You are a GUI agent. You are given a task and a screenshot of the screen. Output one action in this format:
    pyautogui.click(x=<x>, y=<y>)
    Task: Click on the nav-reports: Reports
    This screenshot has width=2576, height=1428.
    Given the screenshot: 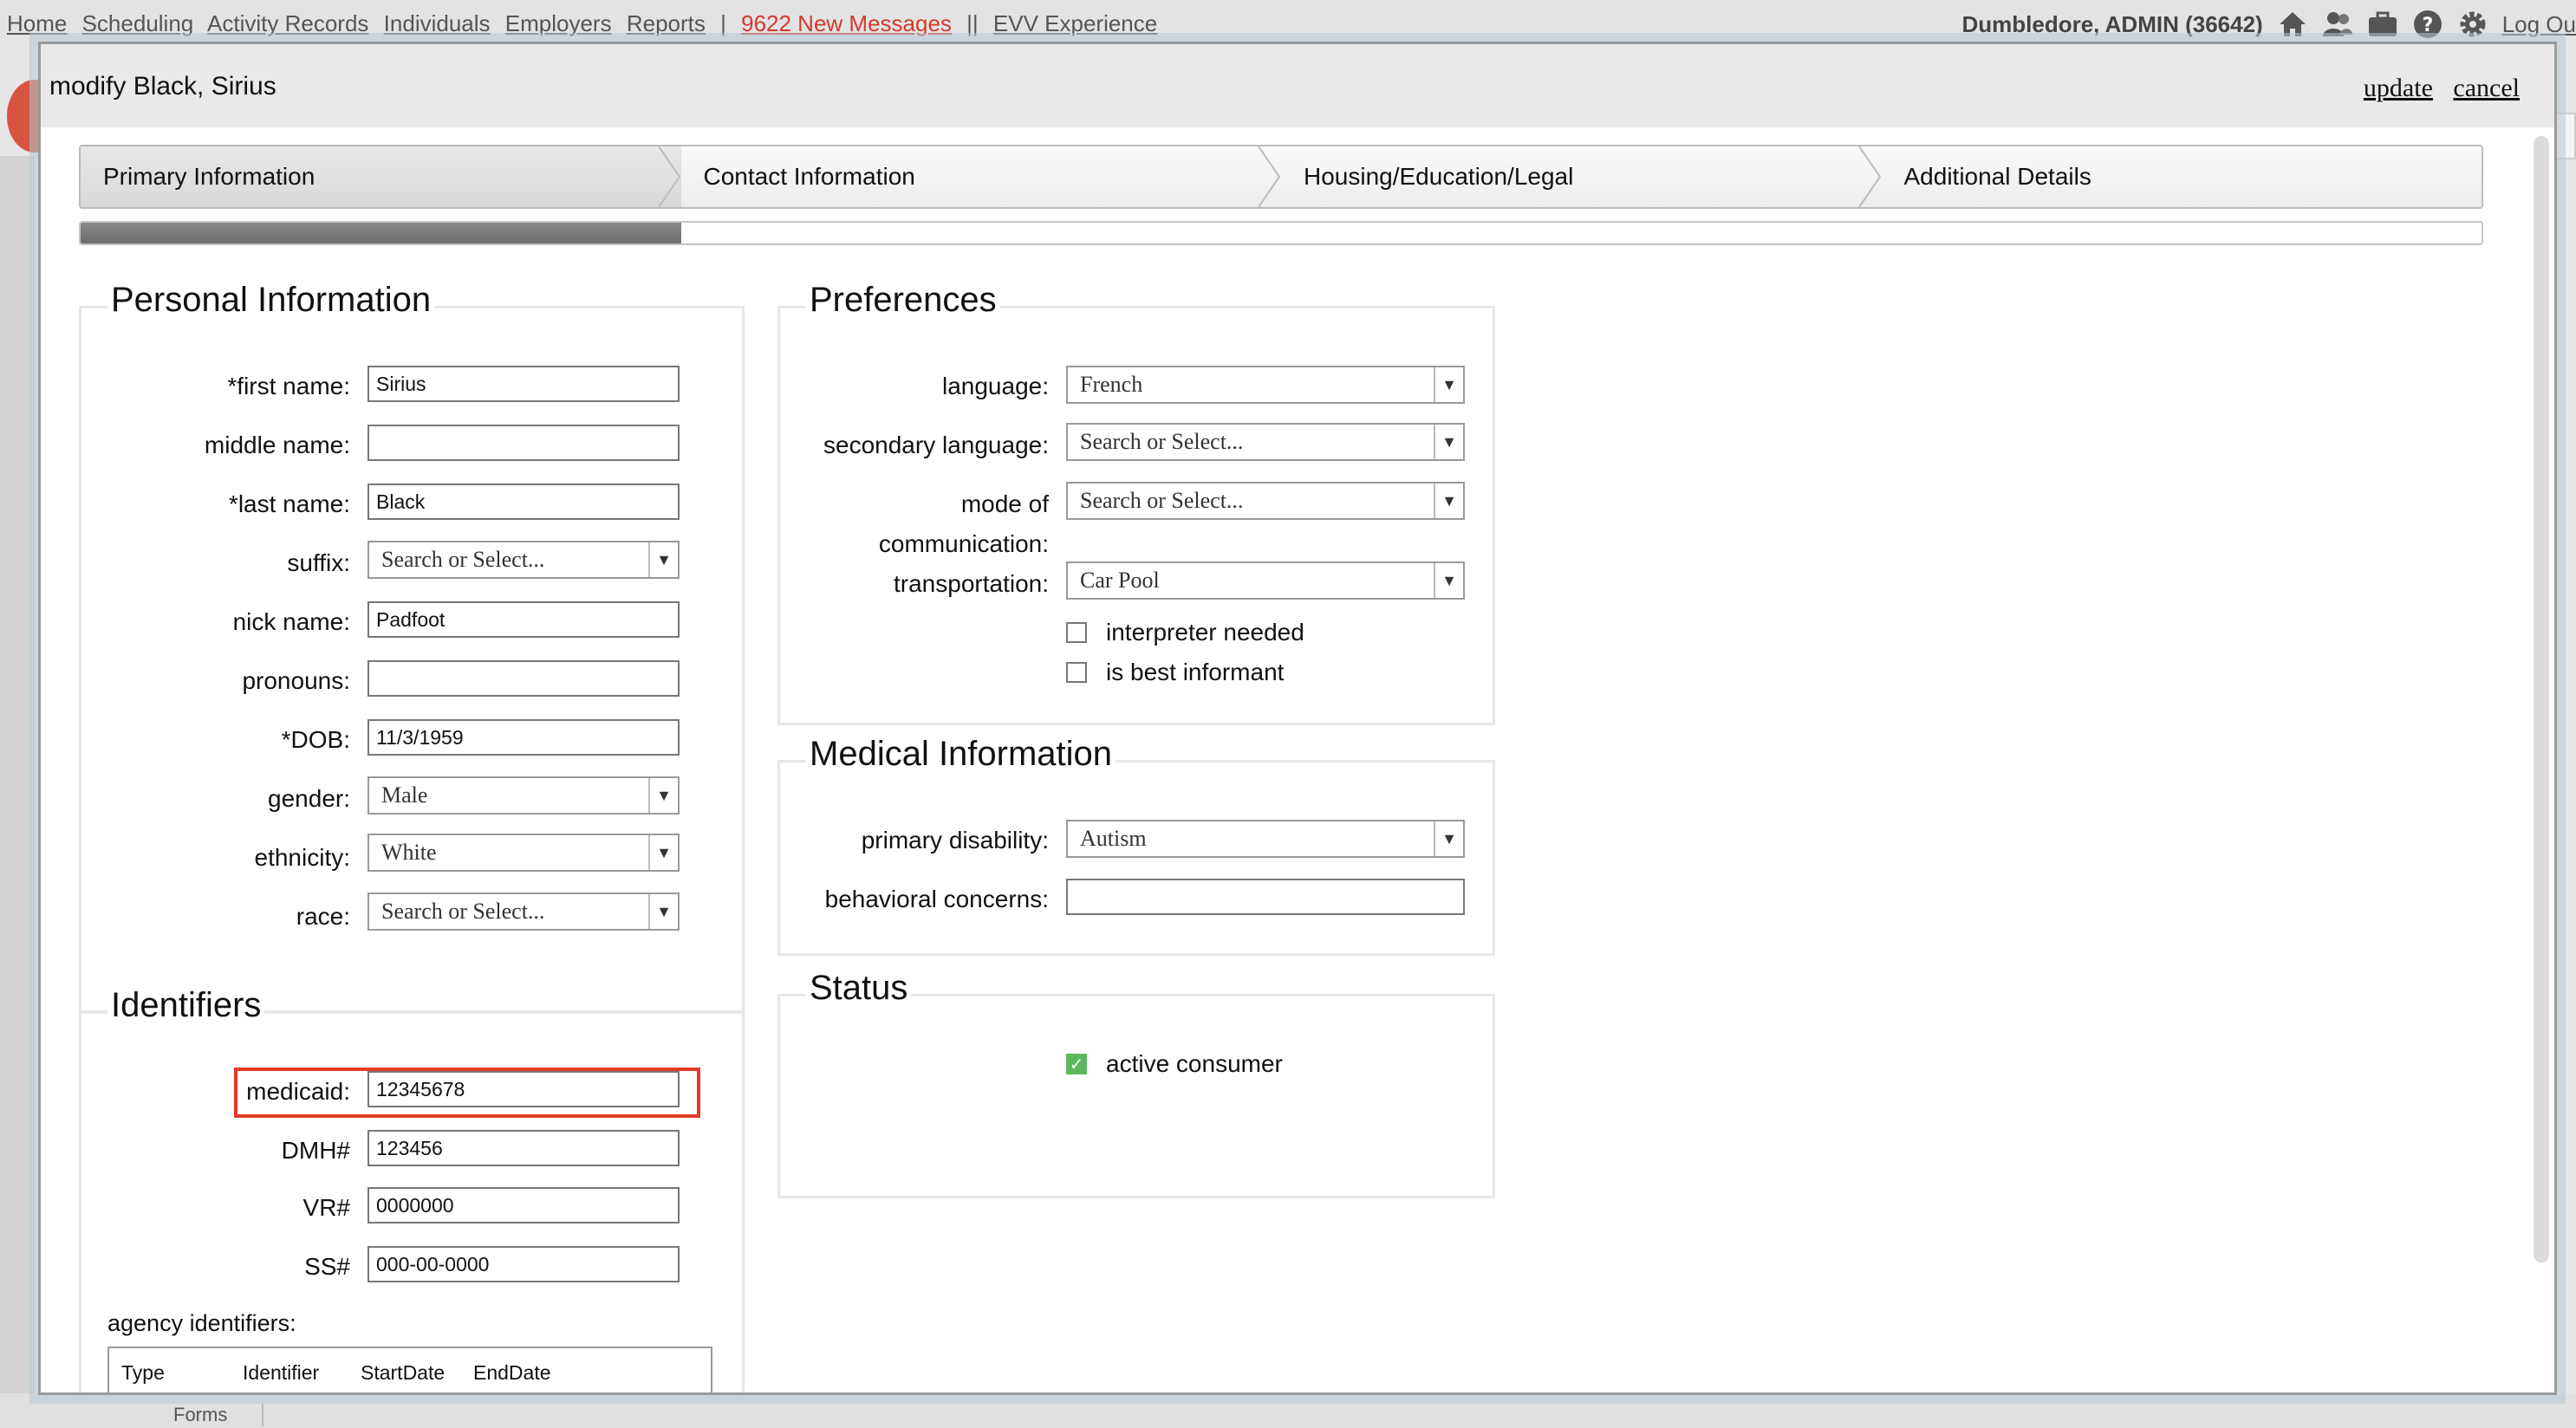 What is the action you would take?
    pyautogui.click(x=666, y=23)
    